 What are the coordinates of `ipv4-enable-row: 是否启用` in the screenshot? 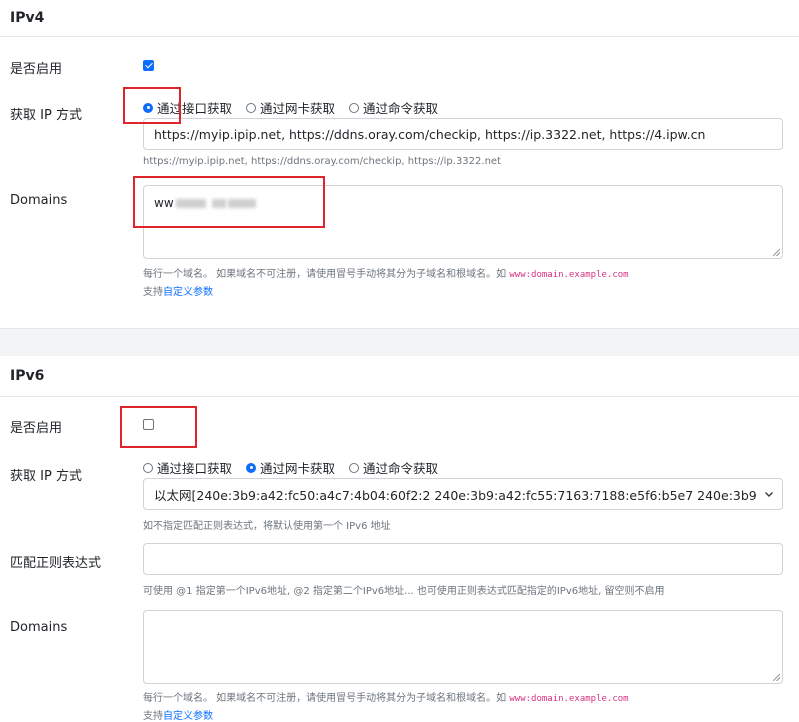 It's located at (399, 66).